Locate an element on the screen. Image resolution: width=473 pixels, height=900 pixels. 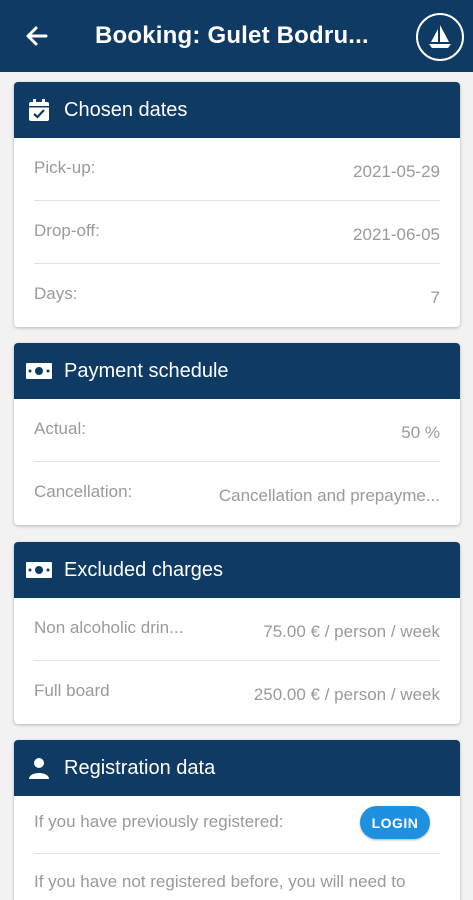
sailboat-logo-icon is located at coordinates (440, 37).